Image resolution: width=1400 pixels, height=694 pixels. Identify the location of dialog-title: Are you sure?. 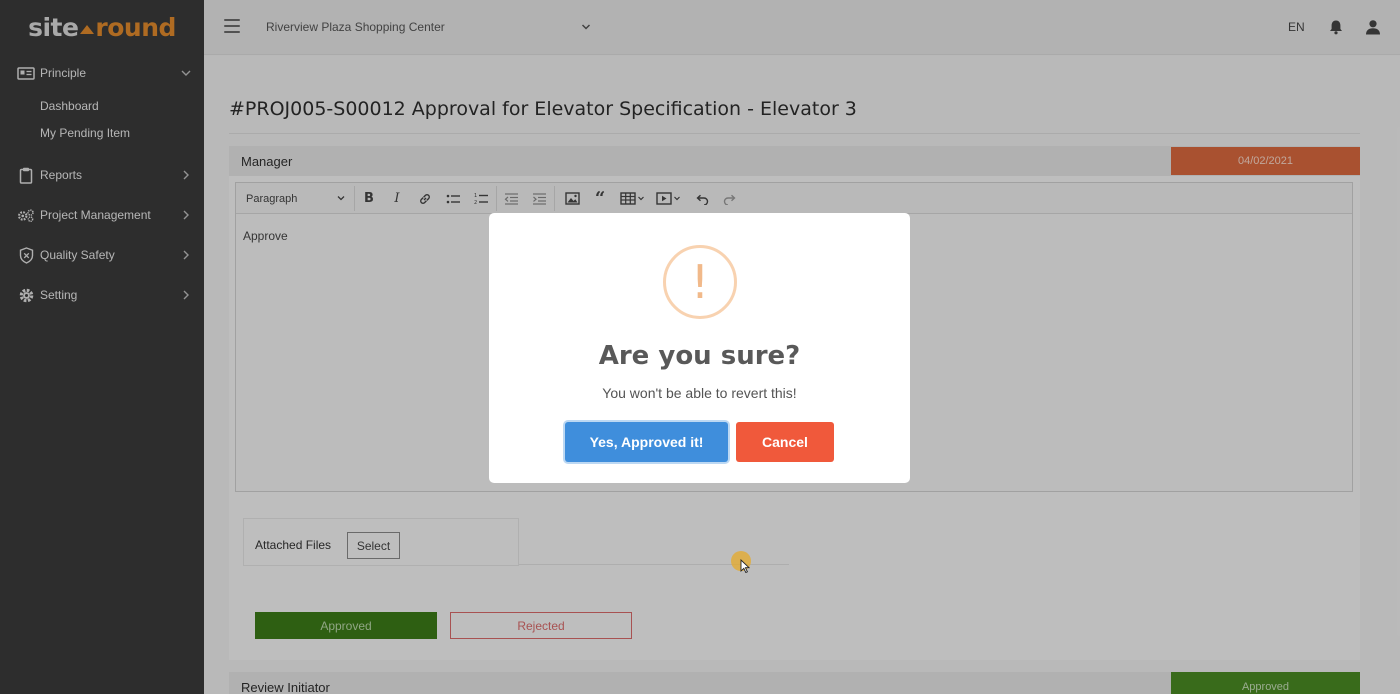
(699, 356).